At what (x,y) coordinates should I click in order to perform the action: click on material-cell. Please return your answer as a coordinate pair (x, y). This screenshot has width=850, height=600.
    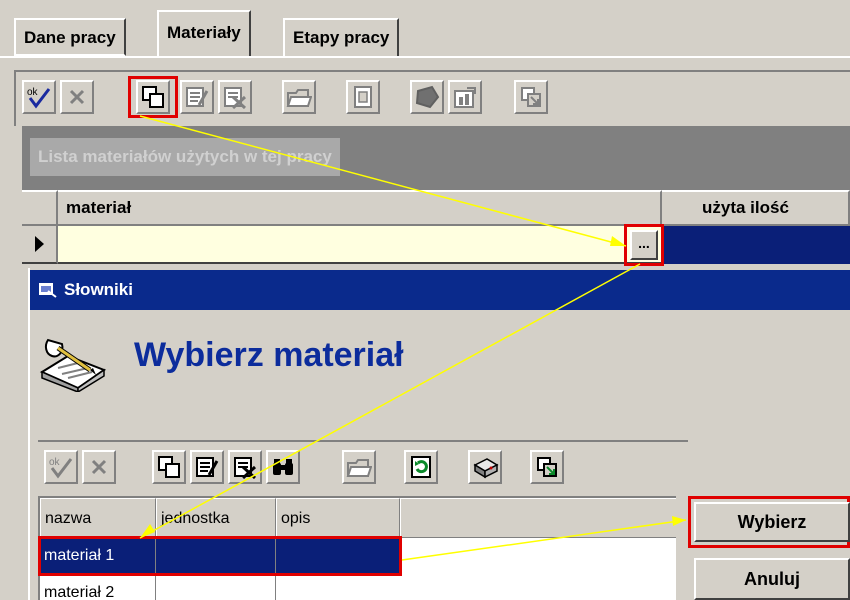
    Looking at the image, I should click on (360, 245).